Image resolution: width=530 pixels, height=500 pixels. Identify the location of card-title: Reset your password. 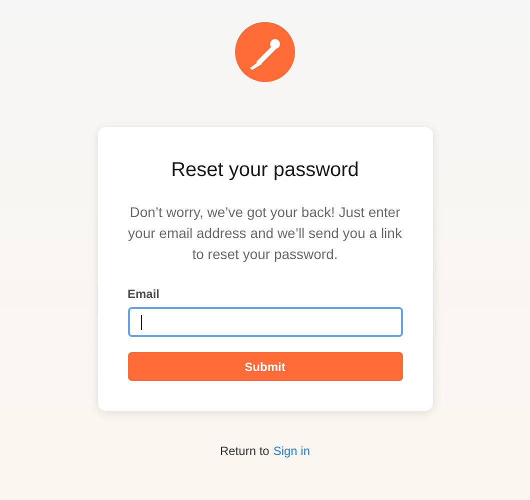
(265, 170).